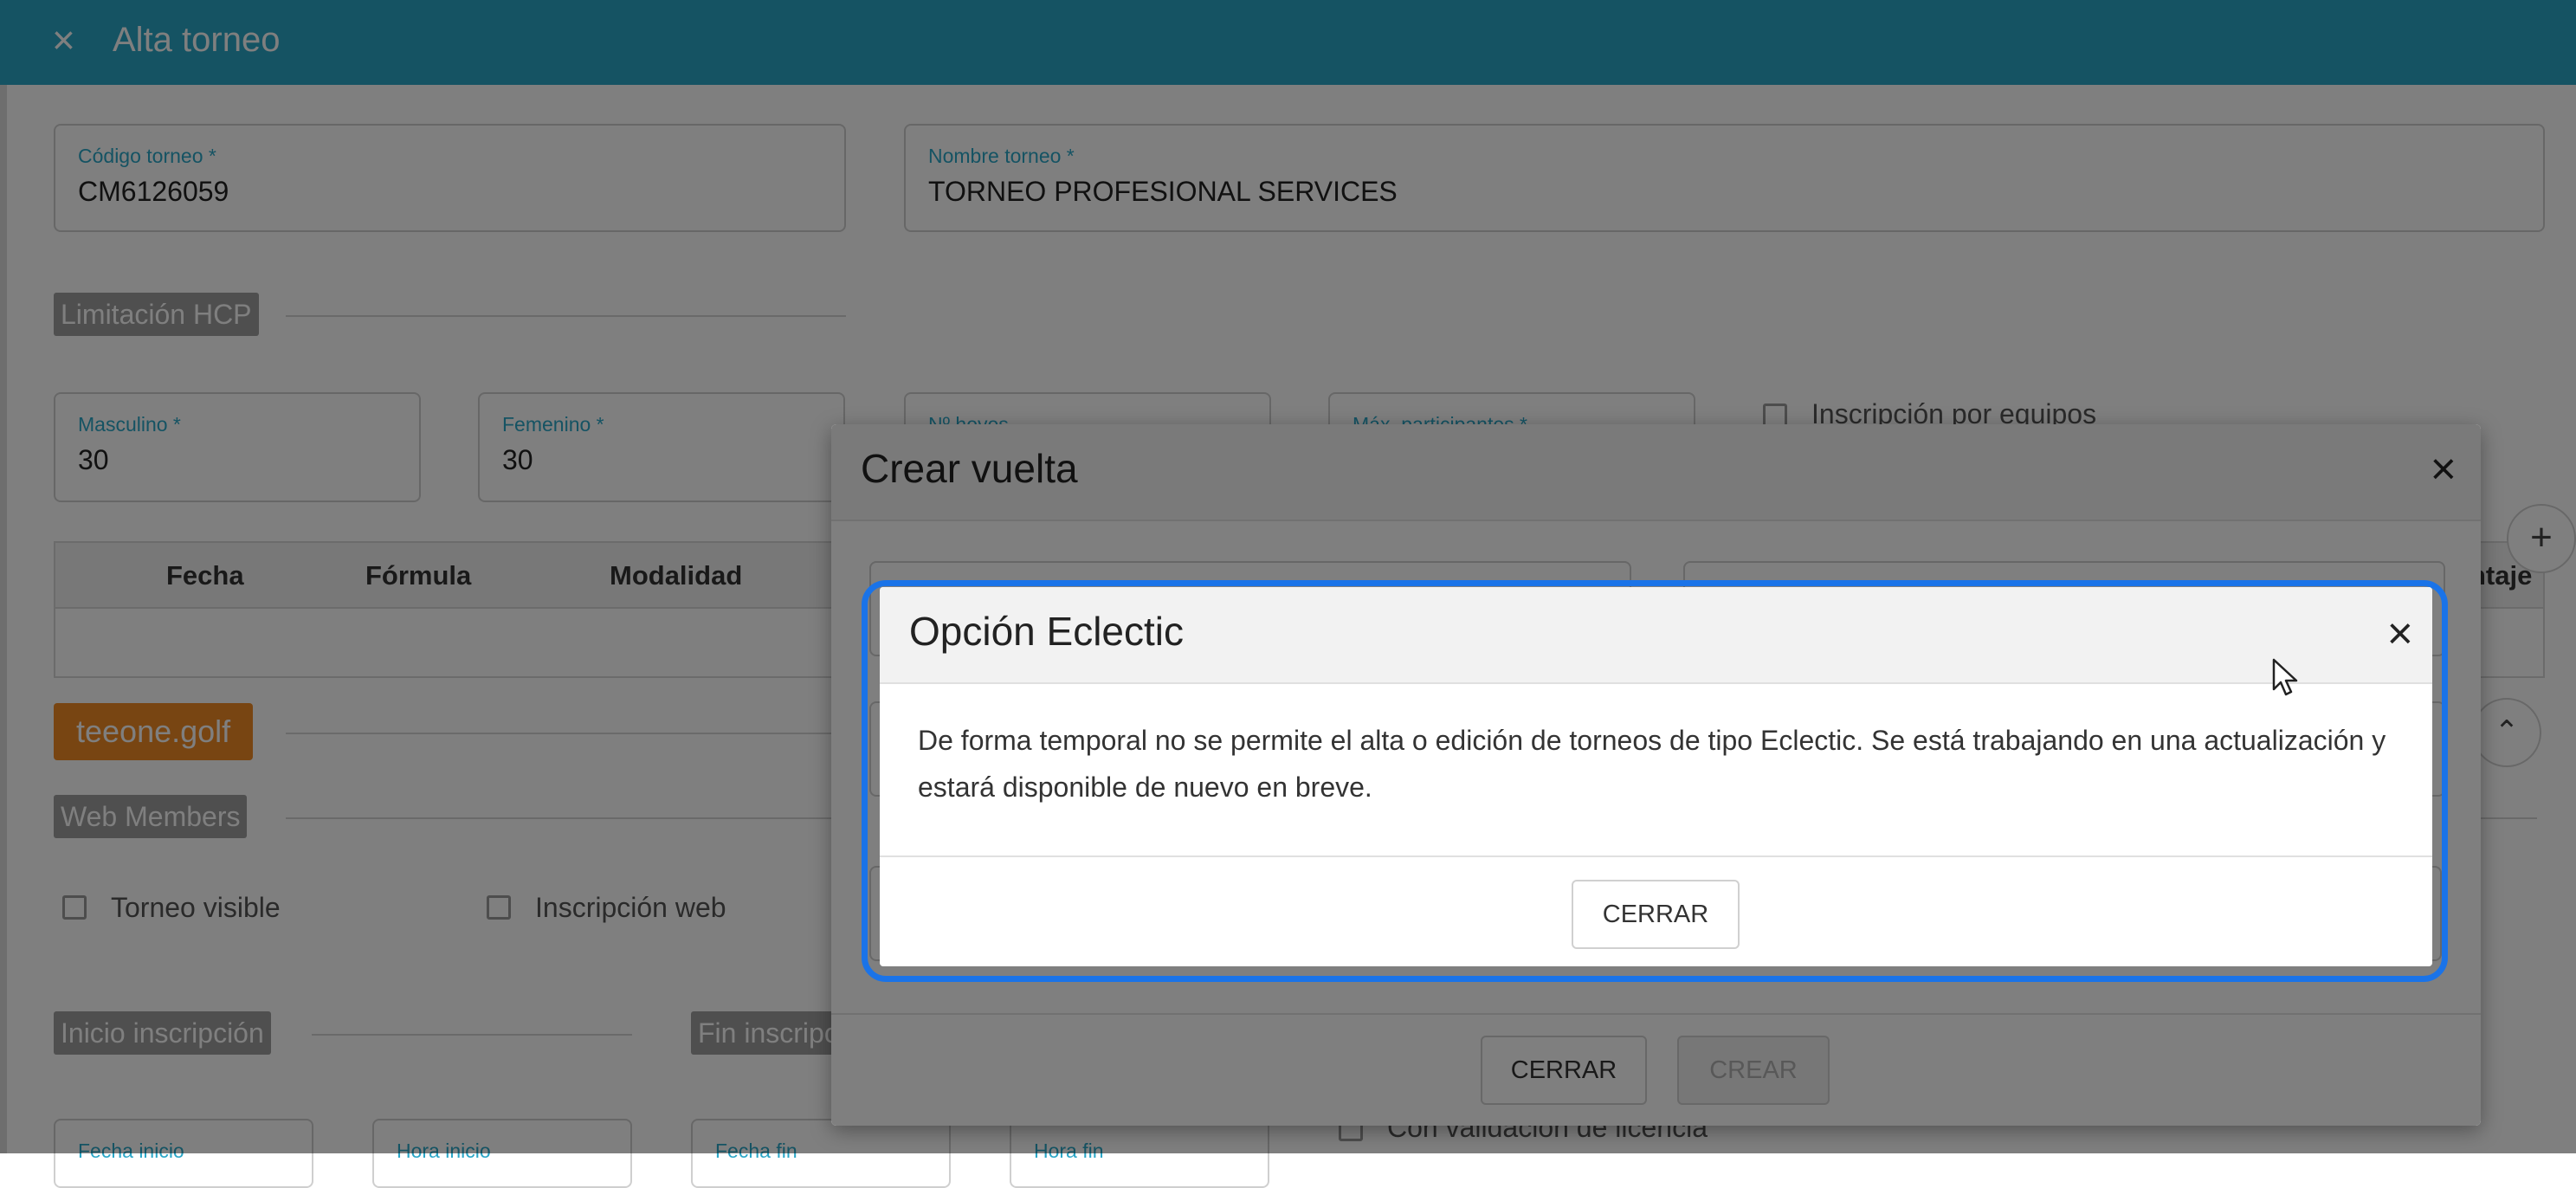 This screenshot has height=1188, width=2576. I want to click on cerrar-button: CERRAR, so click(1656, 915).